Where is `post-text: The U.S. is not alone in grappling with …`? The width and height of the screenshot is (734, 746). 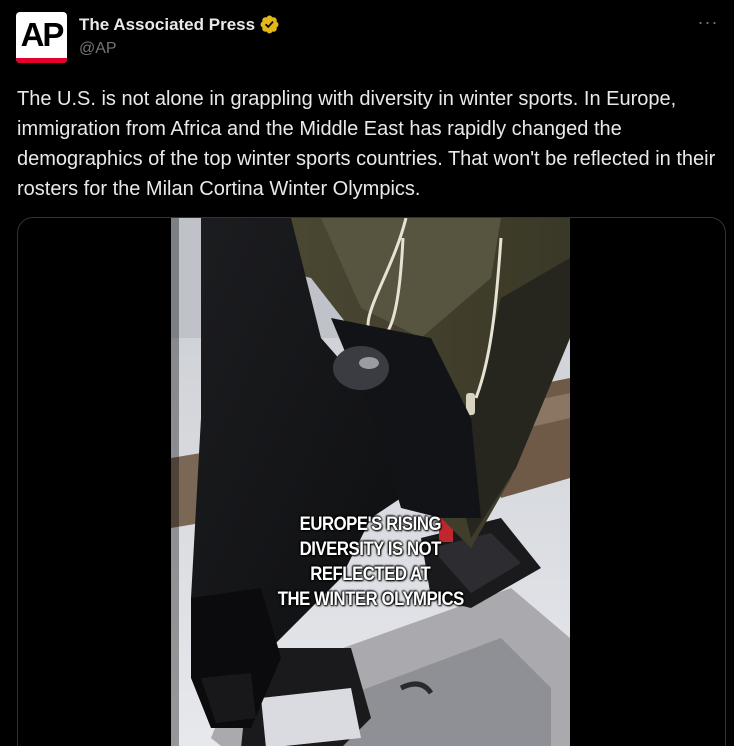 post-text: The U.S. is not alone in grappling with … is located at coordinates (366, 144).